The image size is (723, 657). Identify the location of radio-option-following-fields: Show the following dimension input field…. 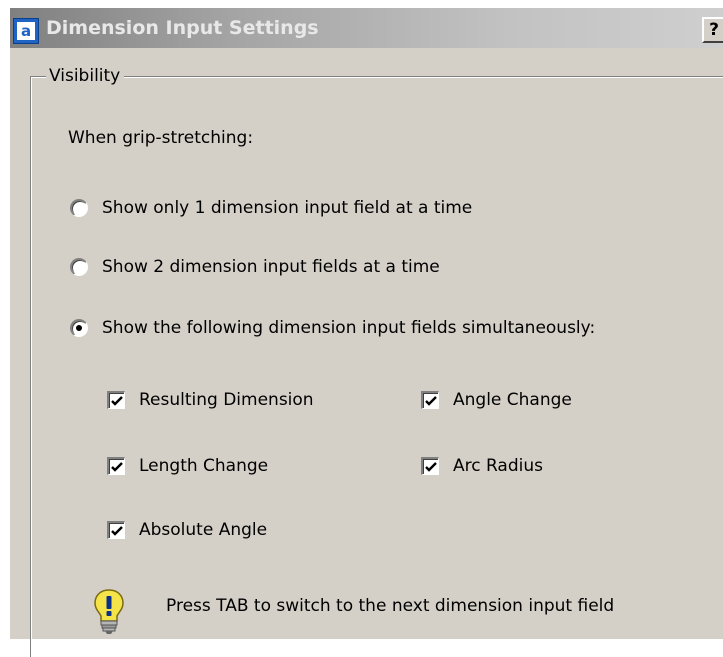
(332, 328).